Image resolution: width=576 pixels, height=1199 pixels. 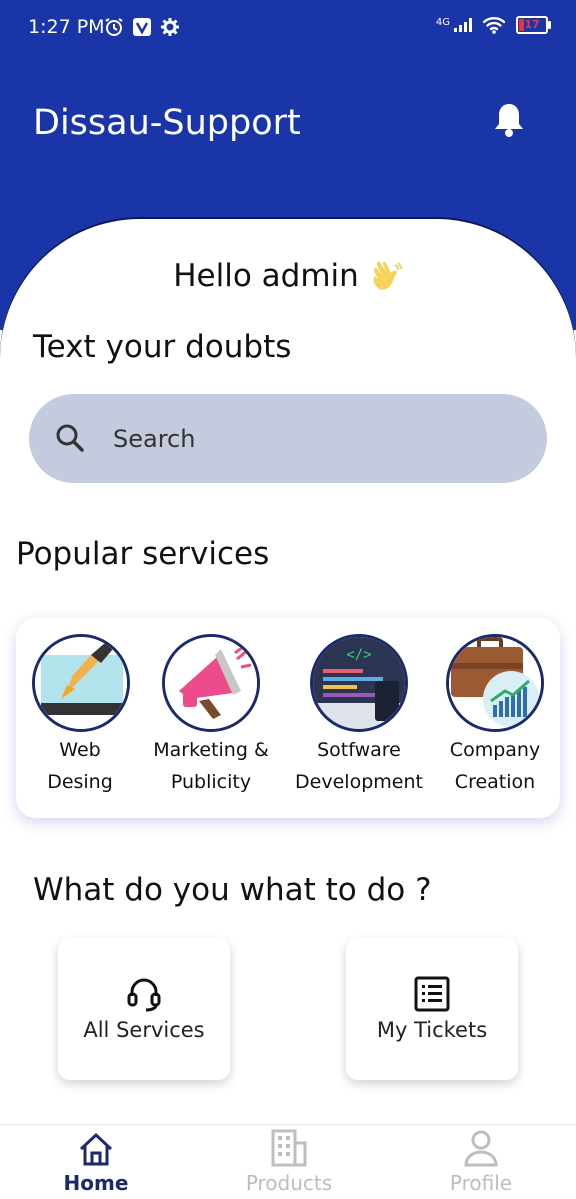 I want to click on service-label-line1: Web, so click(x=80, y=750).